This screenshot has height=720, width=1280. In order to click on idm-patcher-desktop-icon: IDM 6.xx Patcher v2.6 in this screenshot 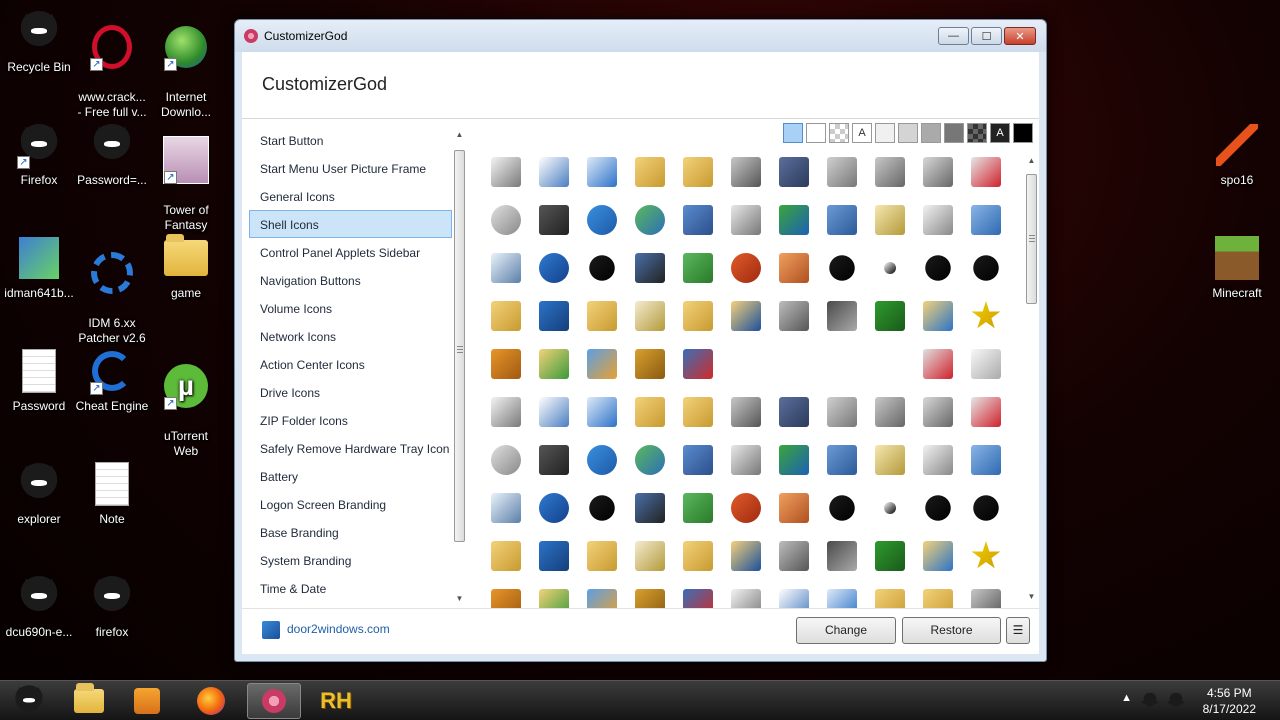, I will do `click(112, 297)`.